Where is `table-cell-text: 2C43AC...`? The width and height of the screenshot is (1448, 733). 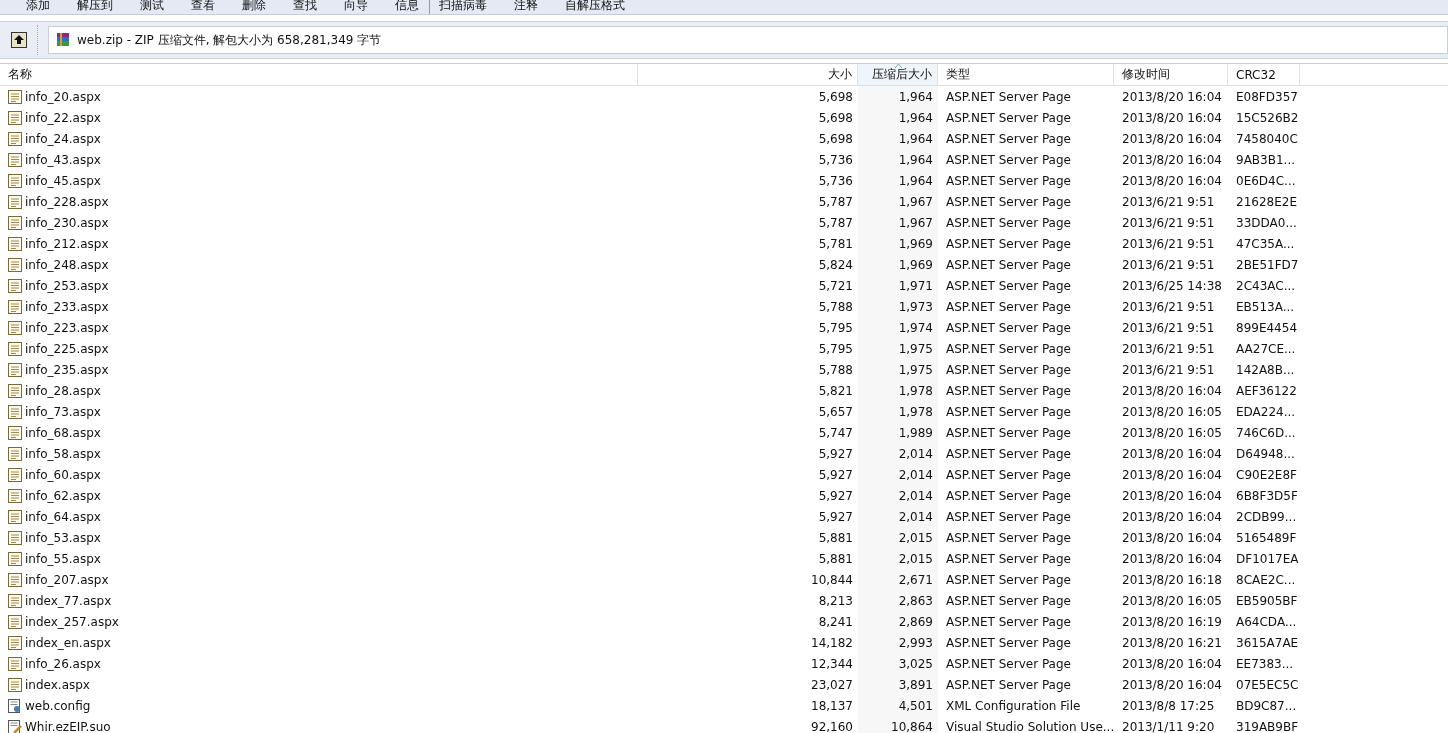
table-cell-text: 2C43AC... is located at coordinates (1266, 286).